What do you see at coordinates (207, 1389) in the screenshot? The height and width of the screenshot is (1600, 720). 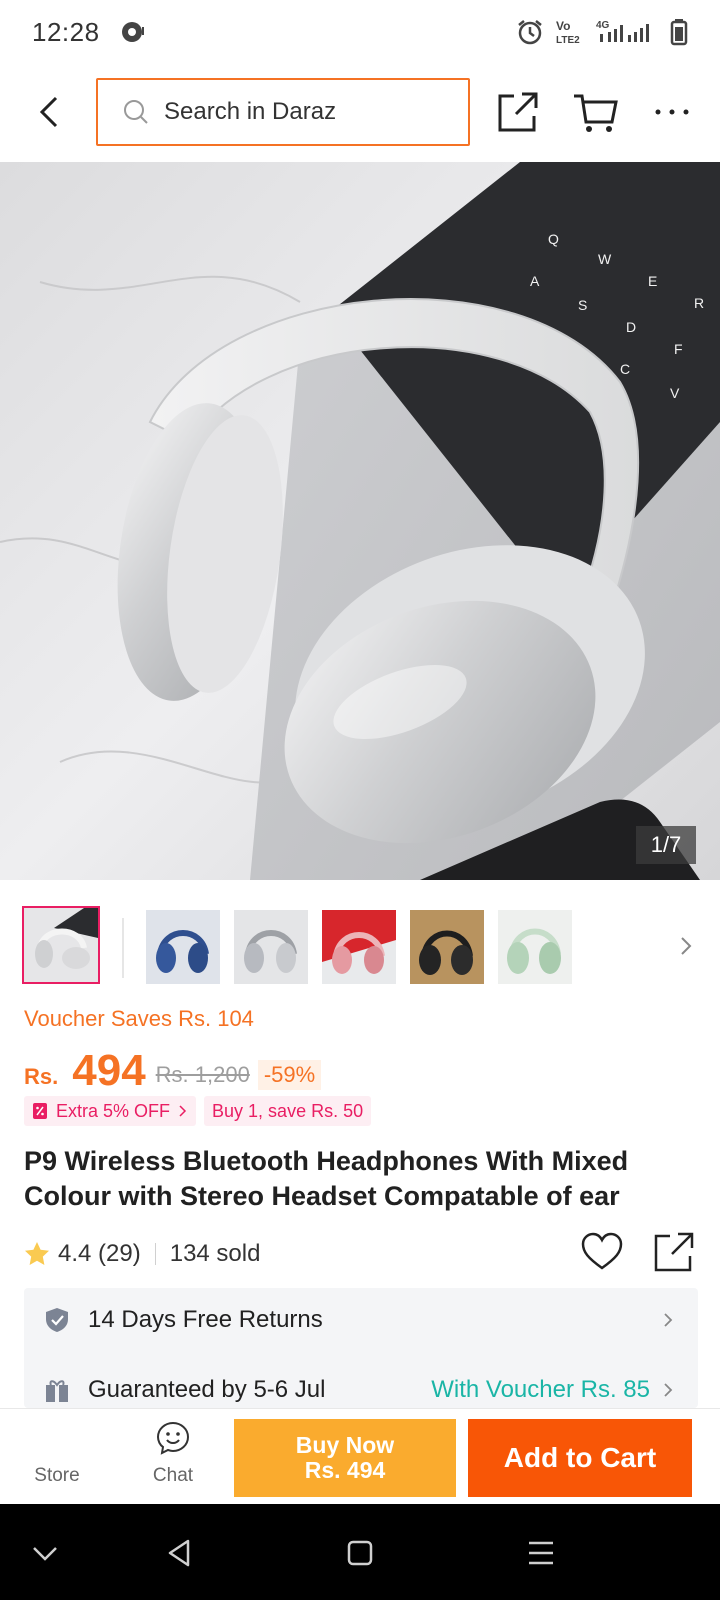 I see `delivery-text: Guaranteed by 5-6 Jul` at bounding box center [207, 1389].